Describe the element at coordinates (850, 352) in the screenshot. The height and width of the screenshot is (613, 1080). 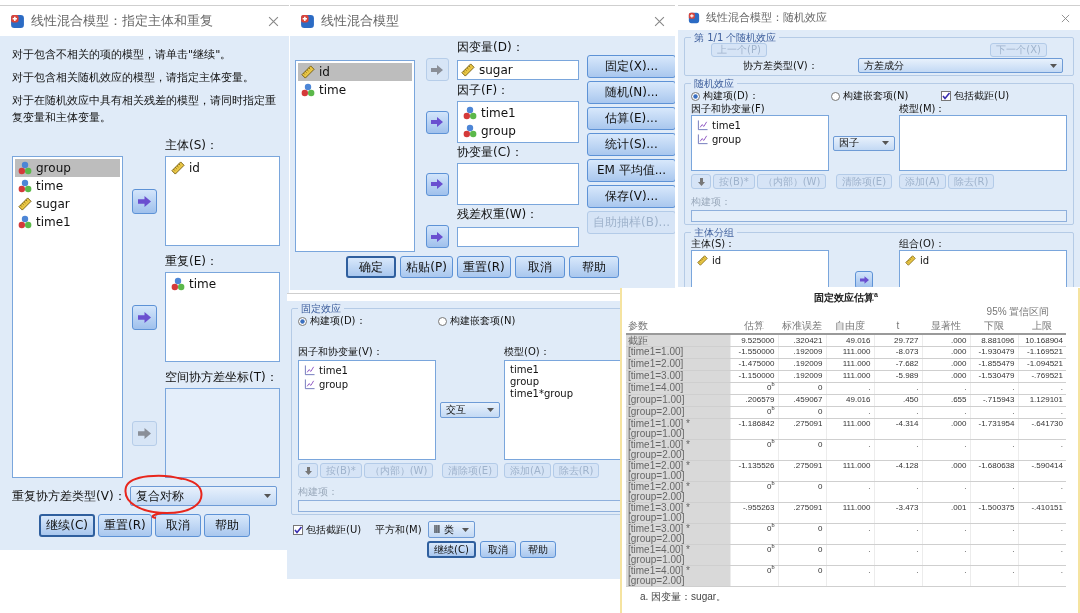
I see `table-cell: 111.000` at that location.